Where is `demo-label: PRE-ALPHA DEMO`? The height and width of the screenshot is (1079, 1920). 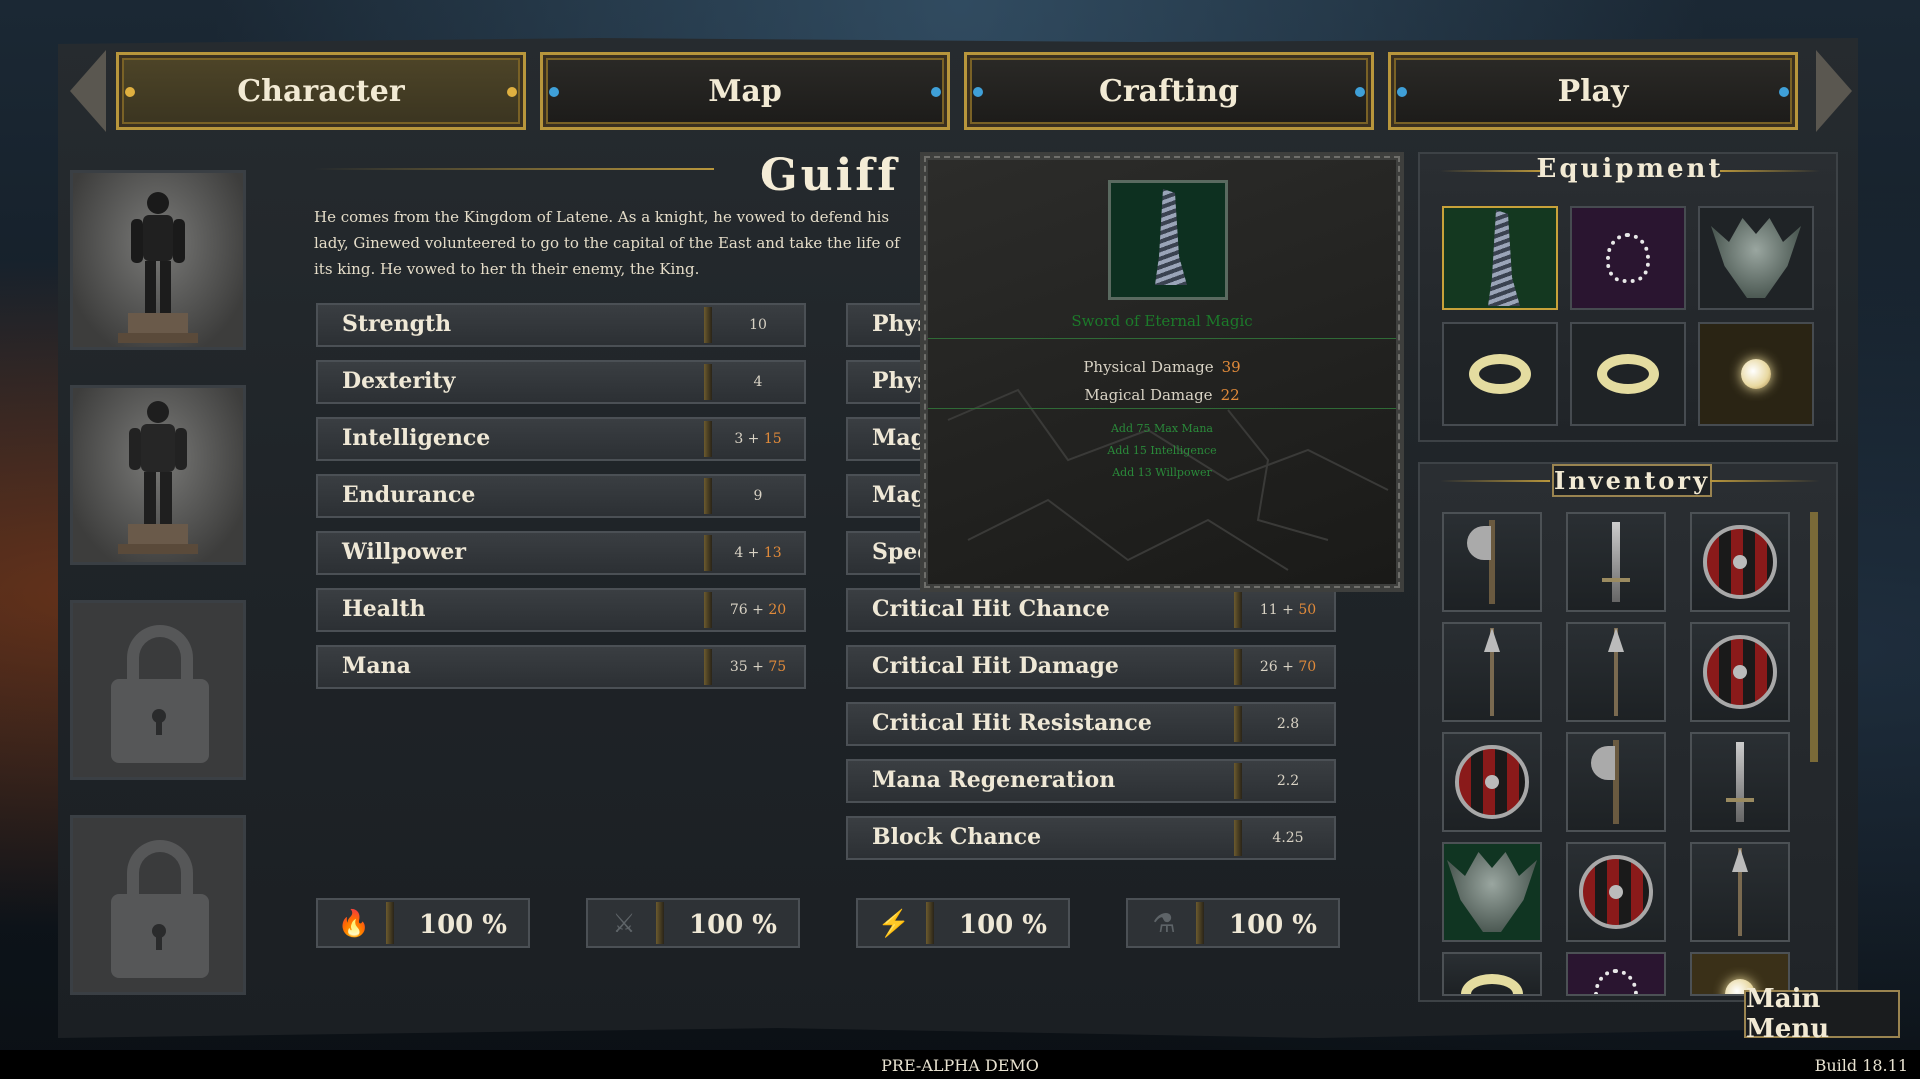
demo-label: PRE-ALPHA DEMO is located at coordinates (960, 1065).